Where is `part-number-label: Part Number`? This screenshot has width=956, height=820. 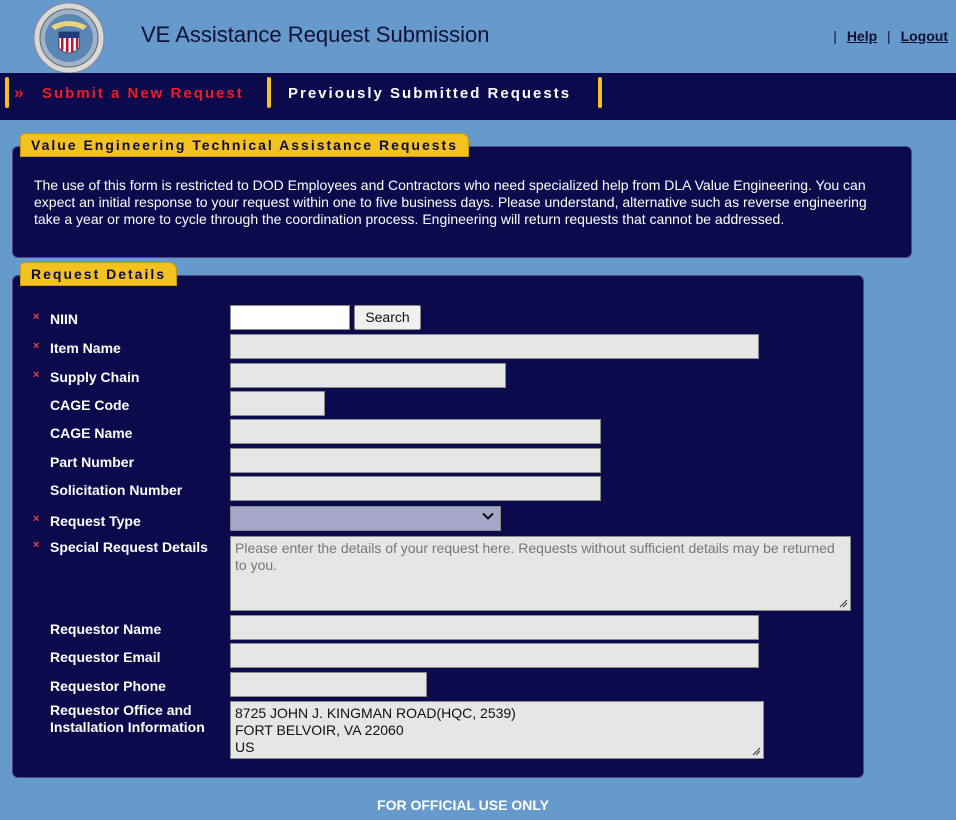 part-number-label: Part Number is located at coordinates (92, 462).